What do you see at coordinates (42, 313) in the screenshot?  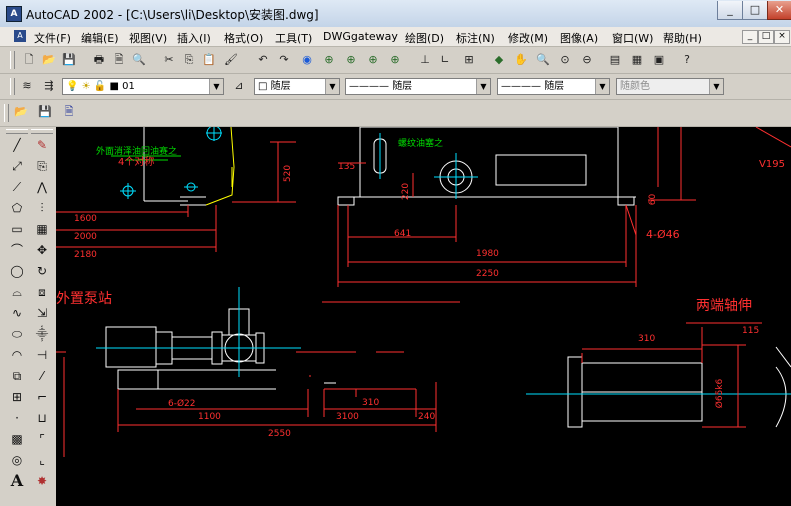 I see `stretch-icon: ⇲` at bounding box center [42, 313].